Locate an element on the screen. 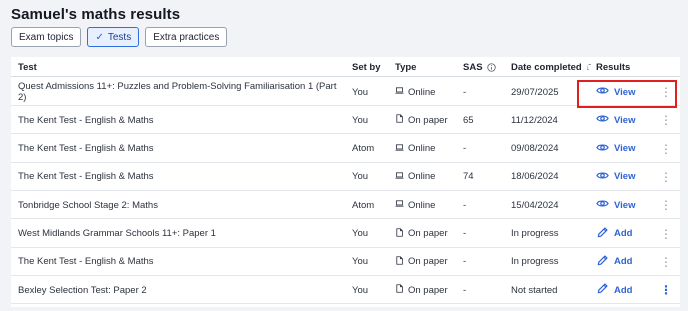  filter-tests: ✓ Tests is located at coordinates (113, 37).